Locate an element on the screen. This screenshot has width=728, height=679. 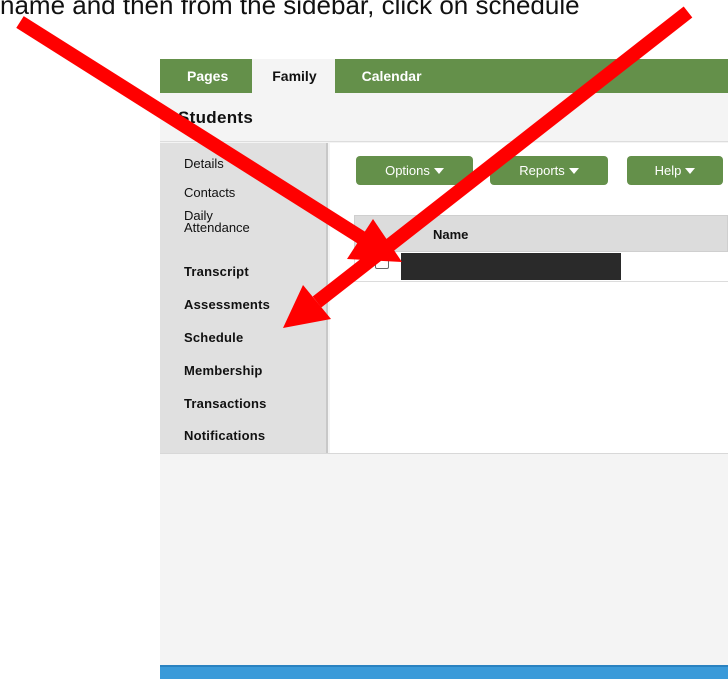
table-row is located at coordinates (541, 267).